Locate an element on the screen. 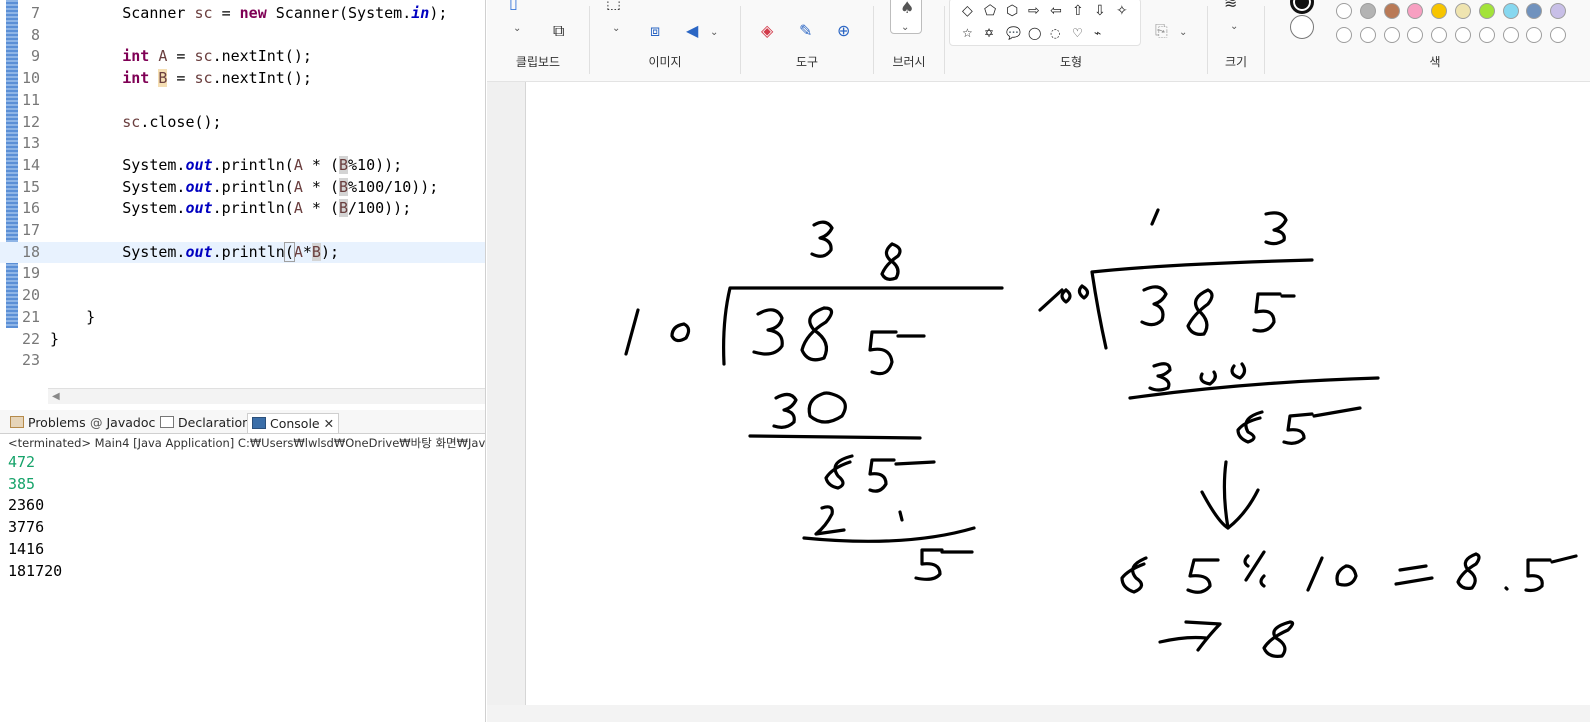 This screenshot has height=722, width=1590. code-line: 22} is located at coordinates (242, 340).